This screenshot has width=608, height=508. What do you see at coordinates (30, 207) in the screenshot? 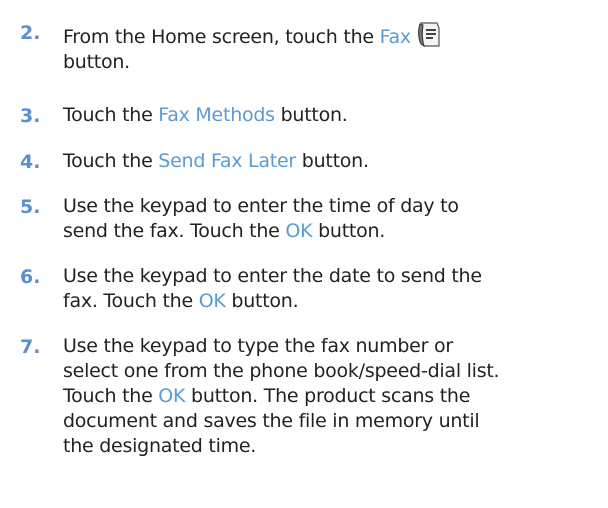
I see `step-number: 5.` at bounding box center [30, 207].